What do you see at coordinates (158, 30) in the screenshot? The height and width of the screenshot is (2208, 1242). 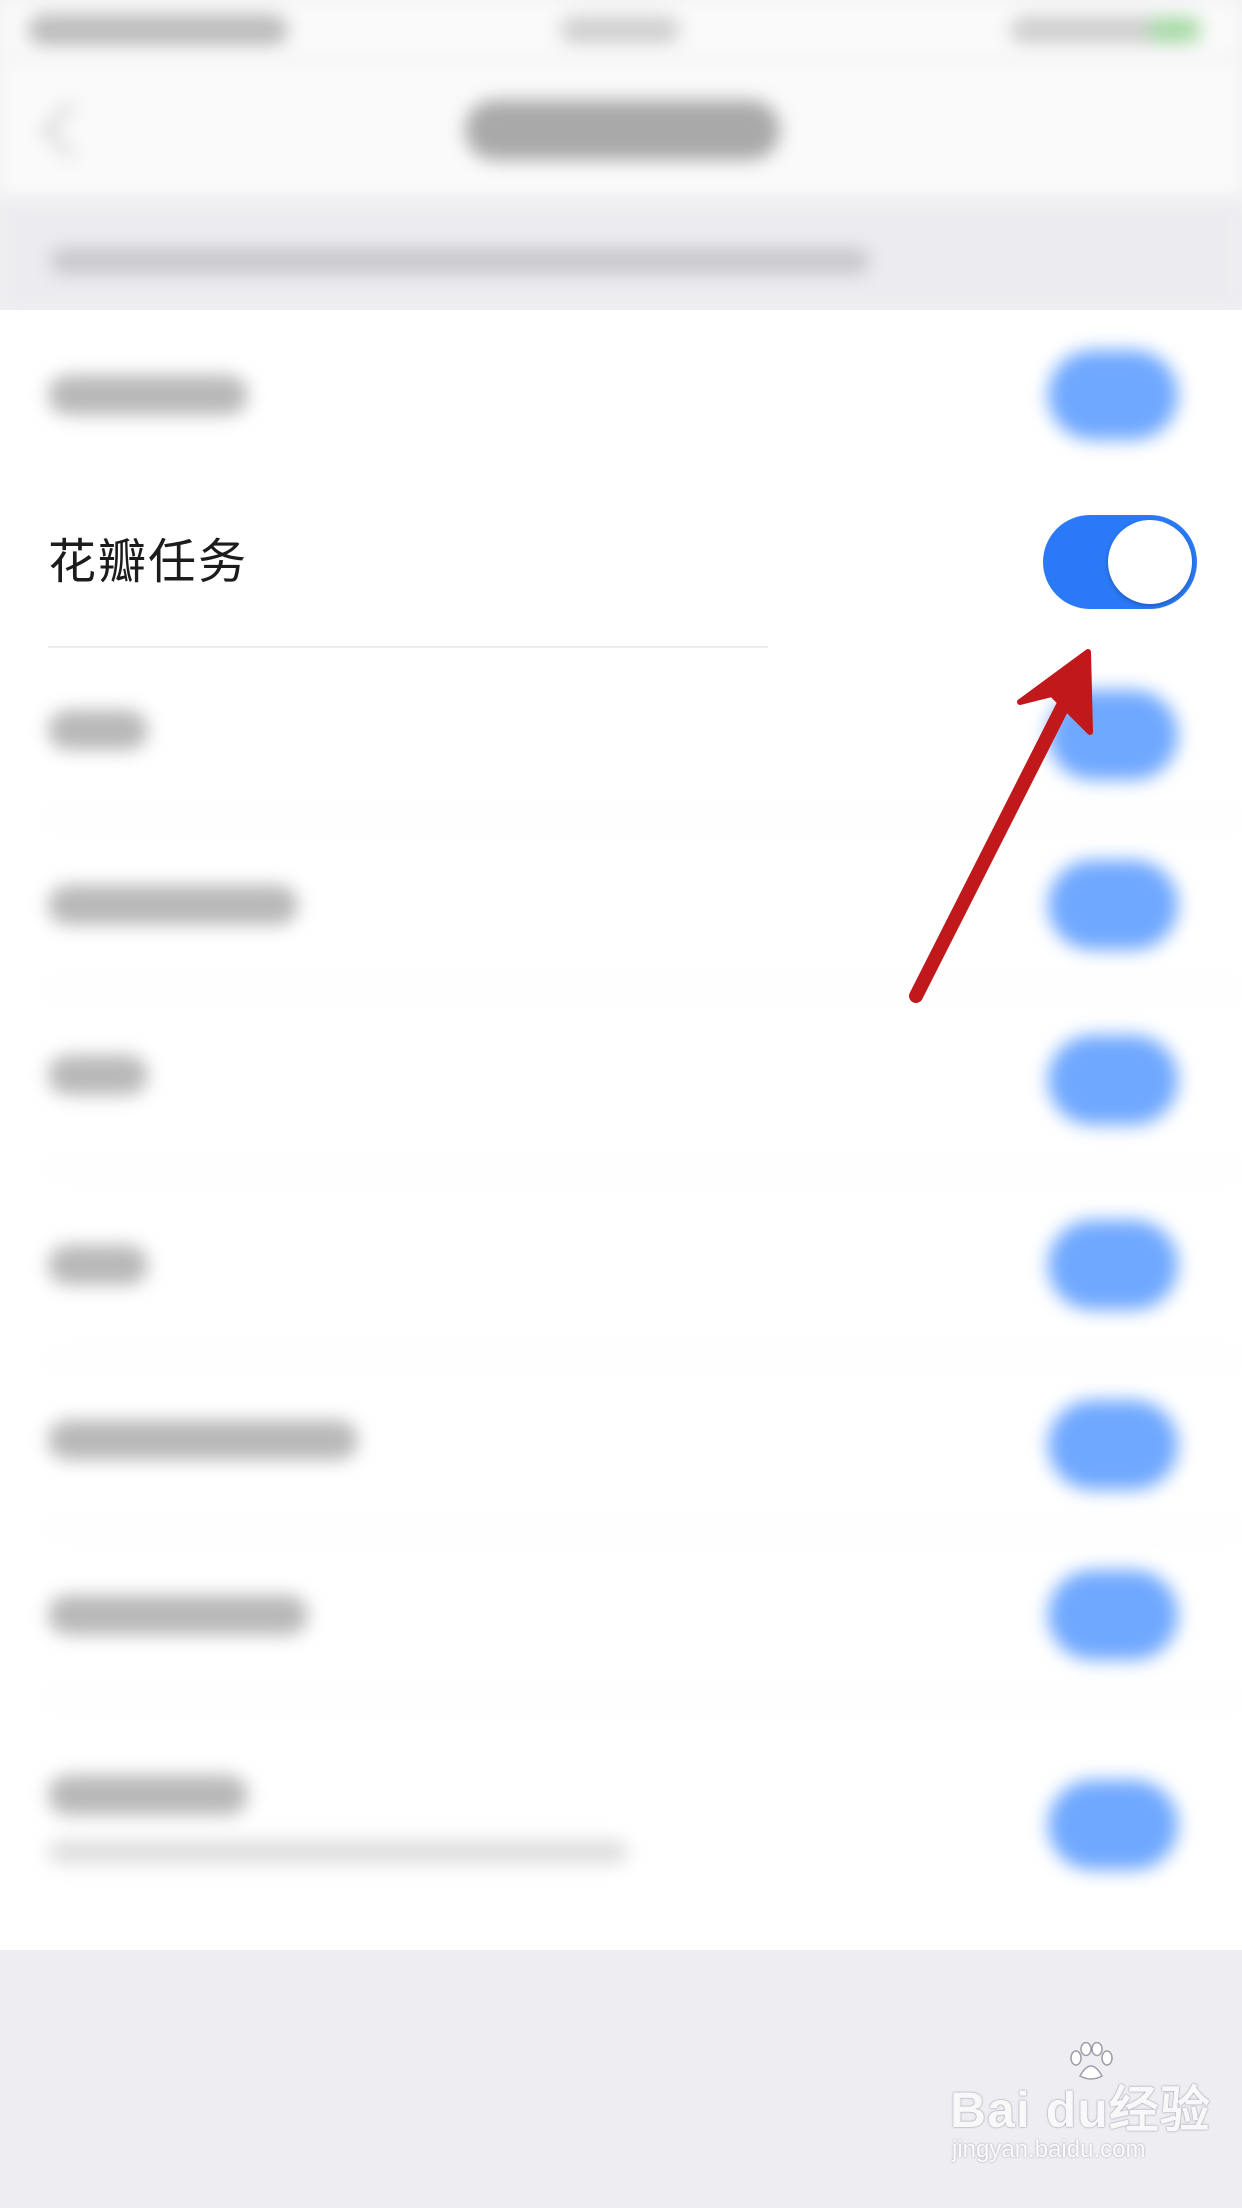 I see `status-time-blurred` at bounding box center [158, 30].